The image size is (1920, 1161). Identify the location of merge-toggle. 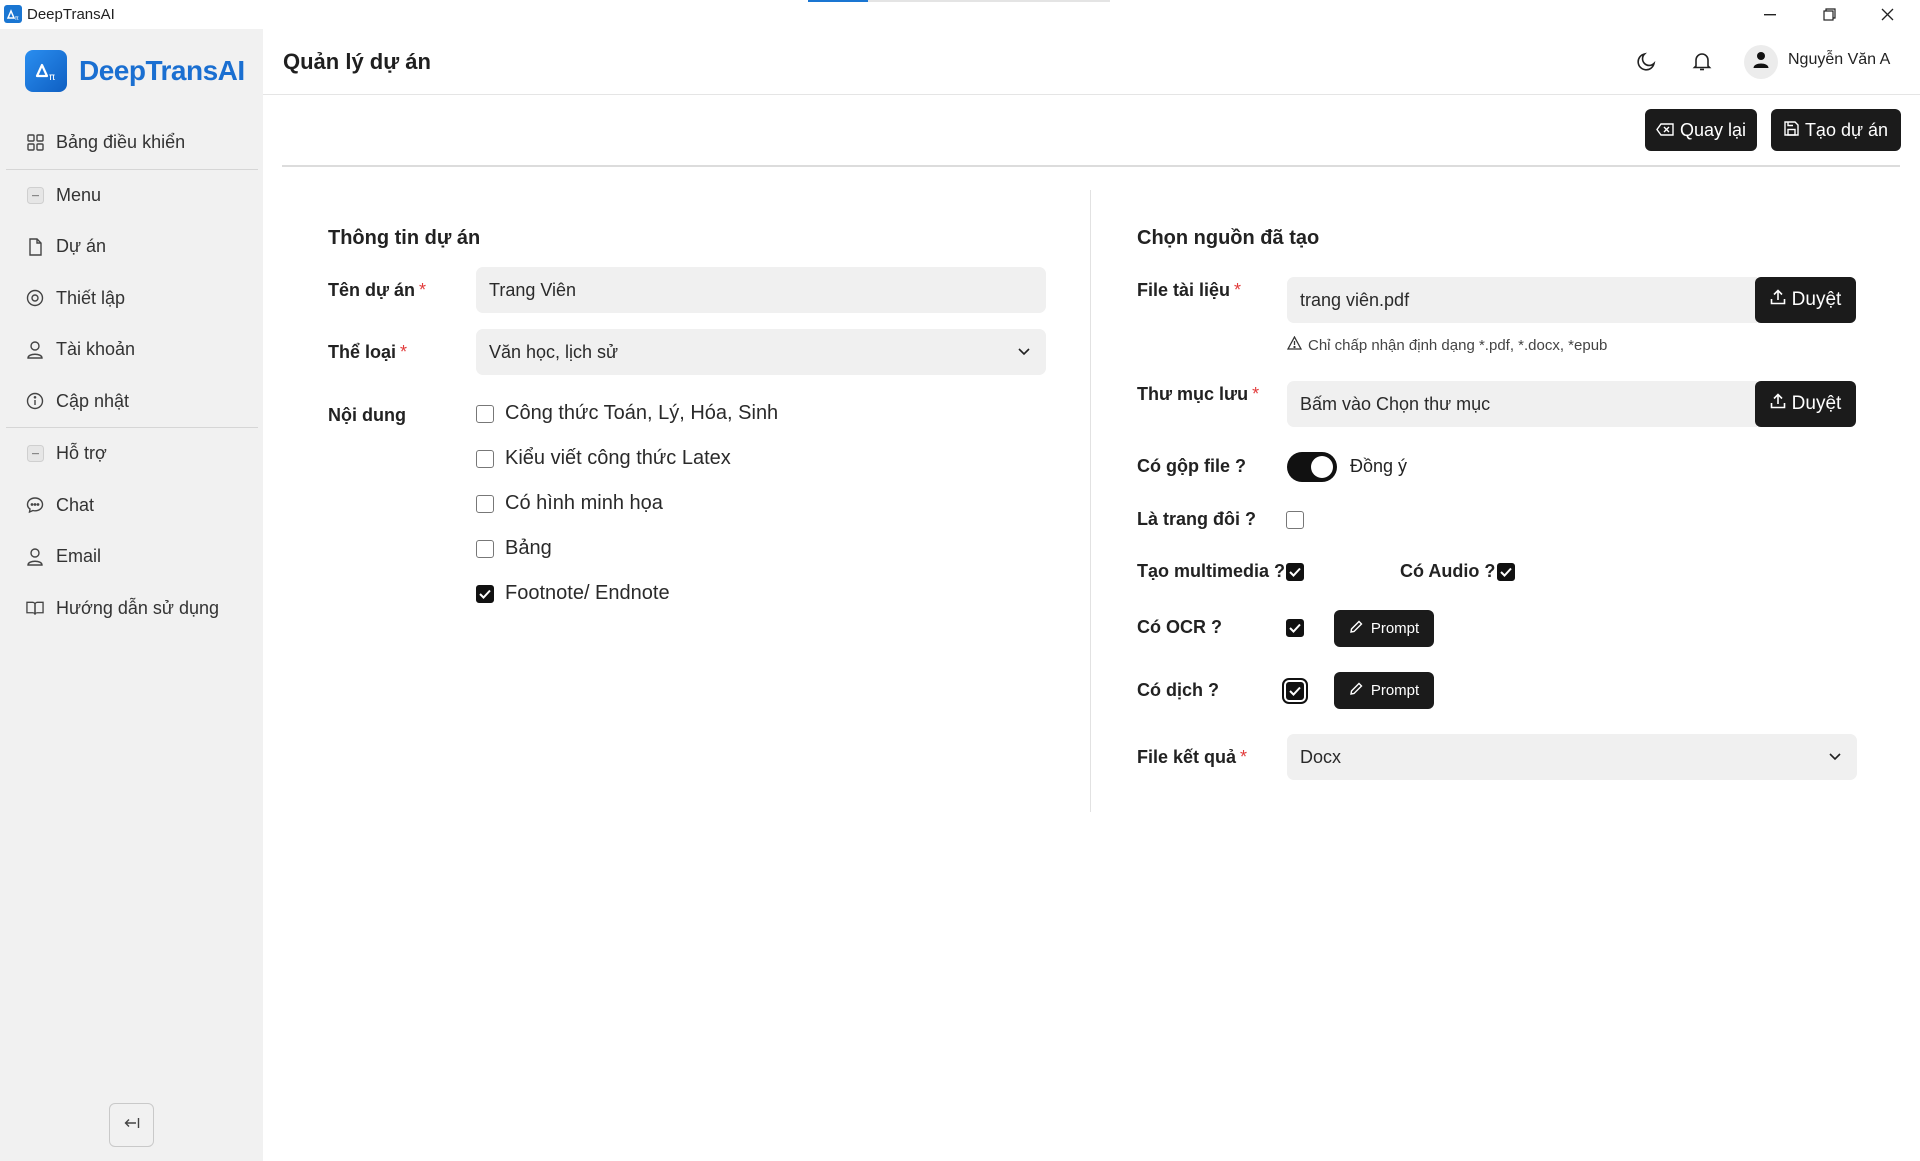
(1312, 467).